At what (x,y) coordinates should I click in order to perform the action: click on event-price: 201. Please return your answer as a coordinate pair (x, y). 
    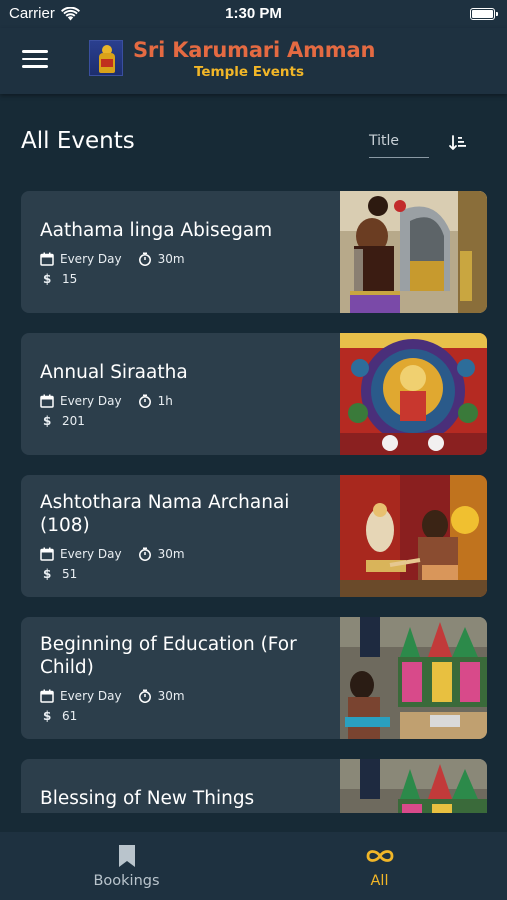
    Looking at the image, I should click on (73, 421).